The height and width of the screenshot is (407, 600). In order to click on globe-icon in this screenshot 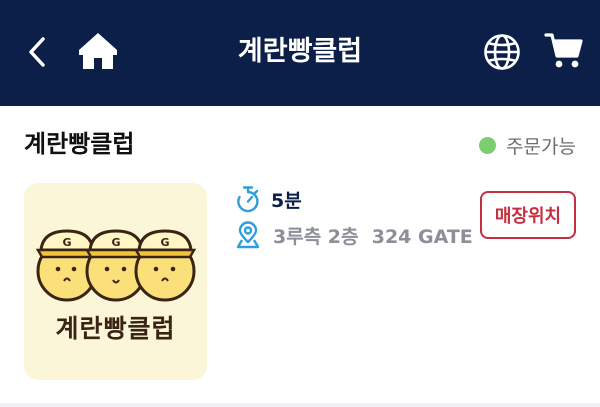, I will do `click(502, 52)`.